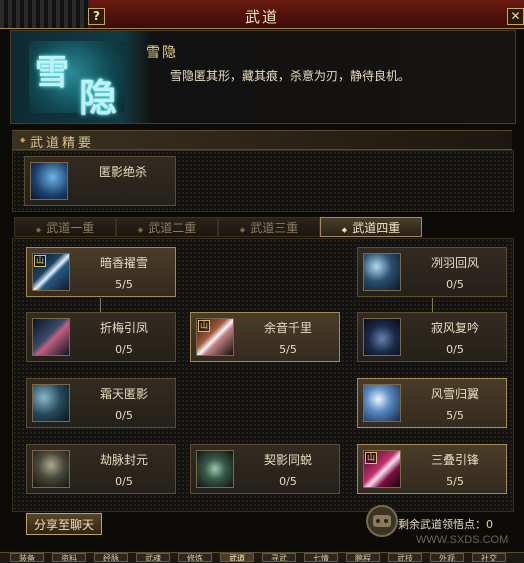 This screenshot has width=524, height=563. What do you see at coordinates (57, 141) in the screenshot?
I see `essence-title: 武道精要` at bounding box center [57, 141].